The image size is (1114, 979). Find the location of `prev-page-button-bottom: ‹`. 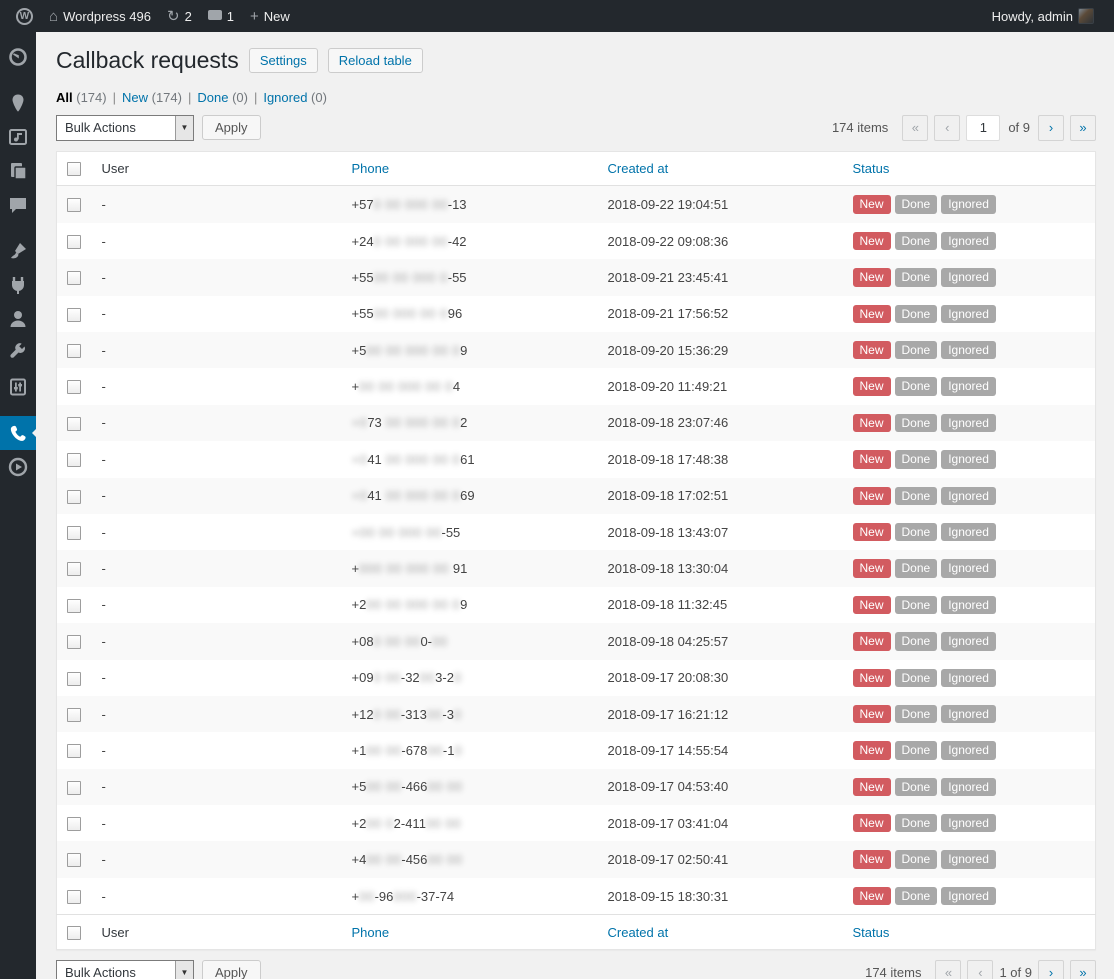

prev-page-button-bottom: ‹ is located at coordinates (980, 969).